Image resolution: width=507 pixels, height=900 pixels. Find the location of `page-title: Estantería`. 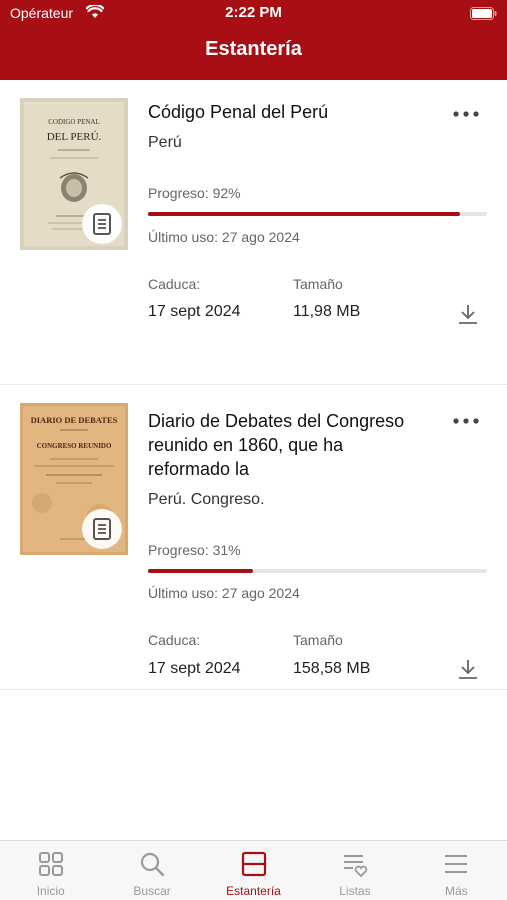

page-title: Estantería is located at coordinates (253, 49).